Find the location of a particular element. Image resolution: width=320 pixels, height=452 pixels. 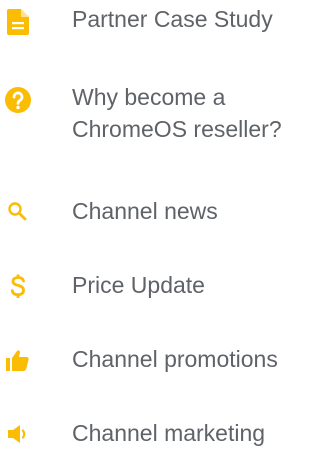

dollar-icon is located at coordinates (18, 287).